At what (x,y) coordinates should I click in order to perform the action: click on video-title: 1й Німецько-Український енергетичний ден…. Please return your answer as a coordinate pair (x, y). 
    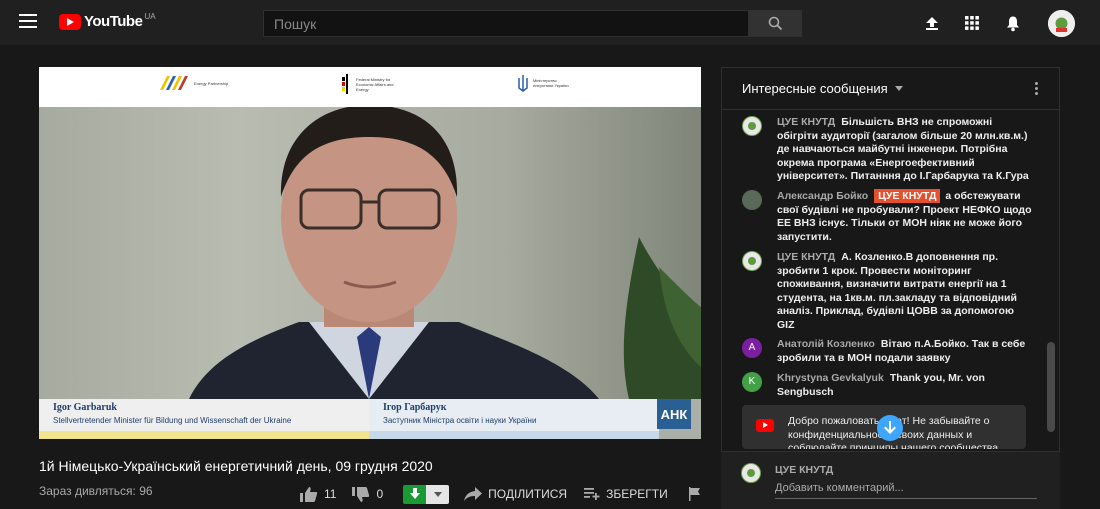
    Looking at the image, I should click on (236, 466).